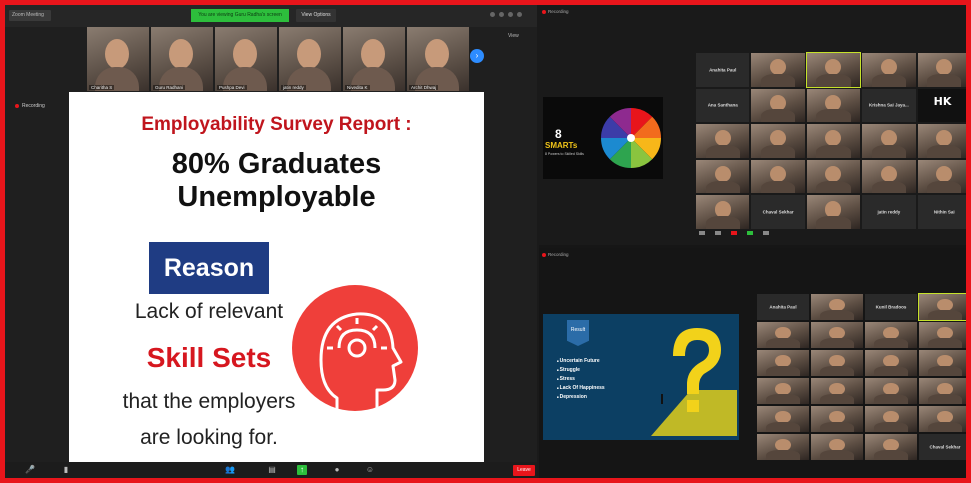  I want to click on participant-thumbnail: jatin reddy, so click(310, 59).